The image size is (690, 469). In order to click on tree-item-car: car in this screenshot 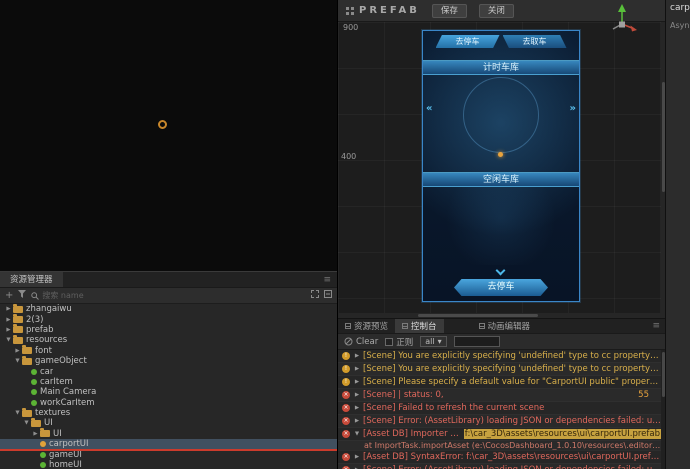, I will do `click(168, 371)`.